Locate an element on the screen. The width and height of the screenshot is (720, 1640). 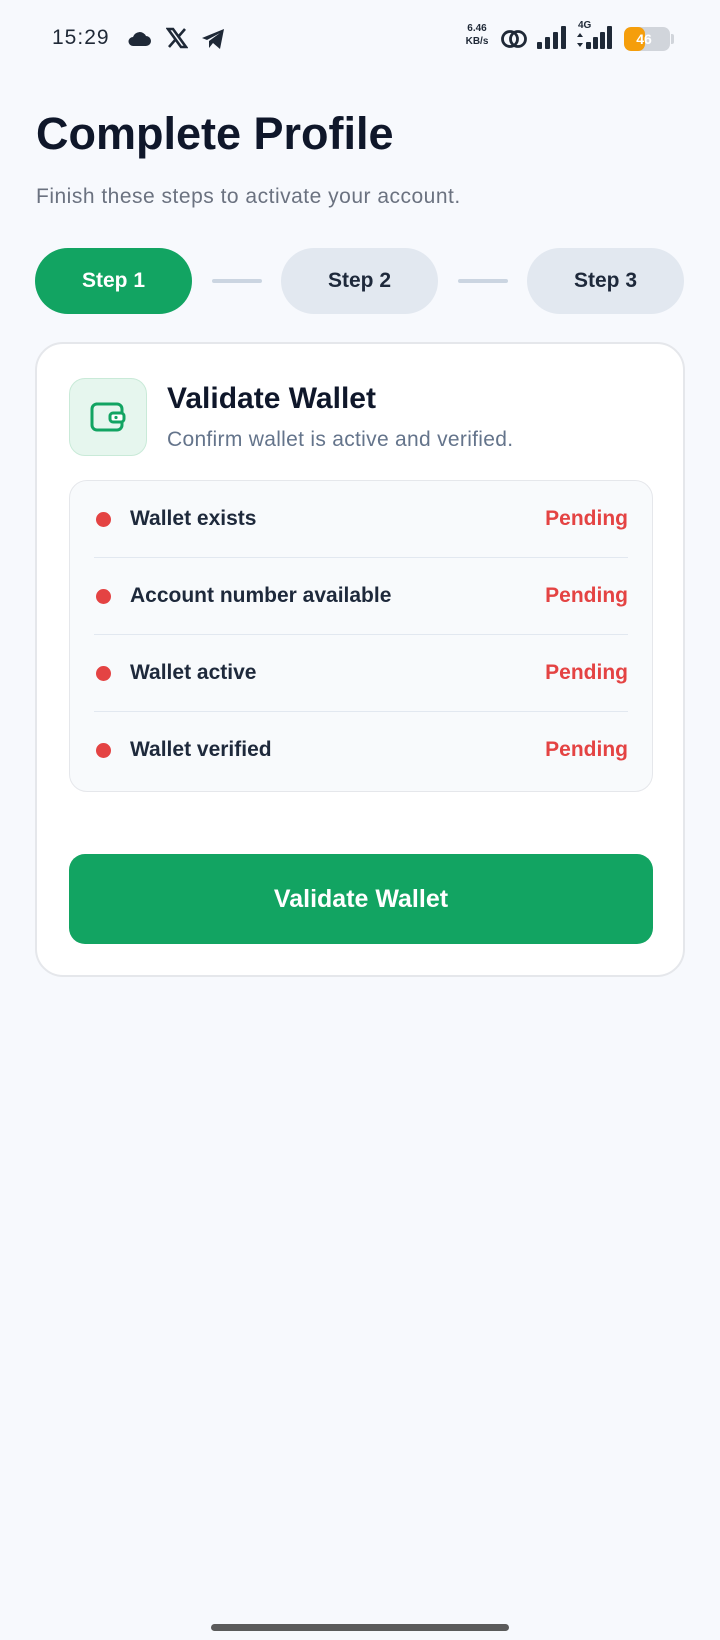
x-logo-icon is located at coordinates (177, 40).